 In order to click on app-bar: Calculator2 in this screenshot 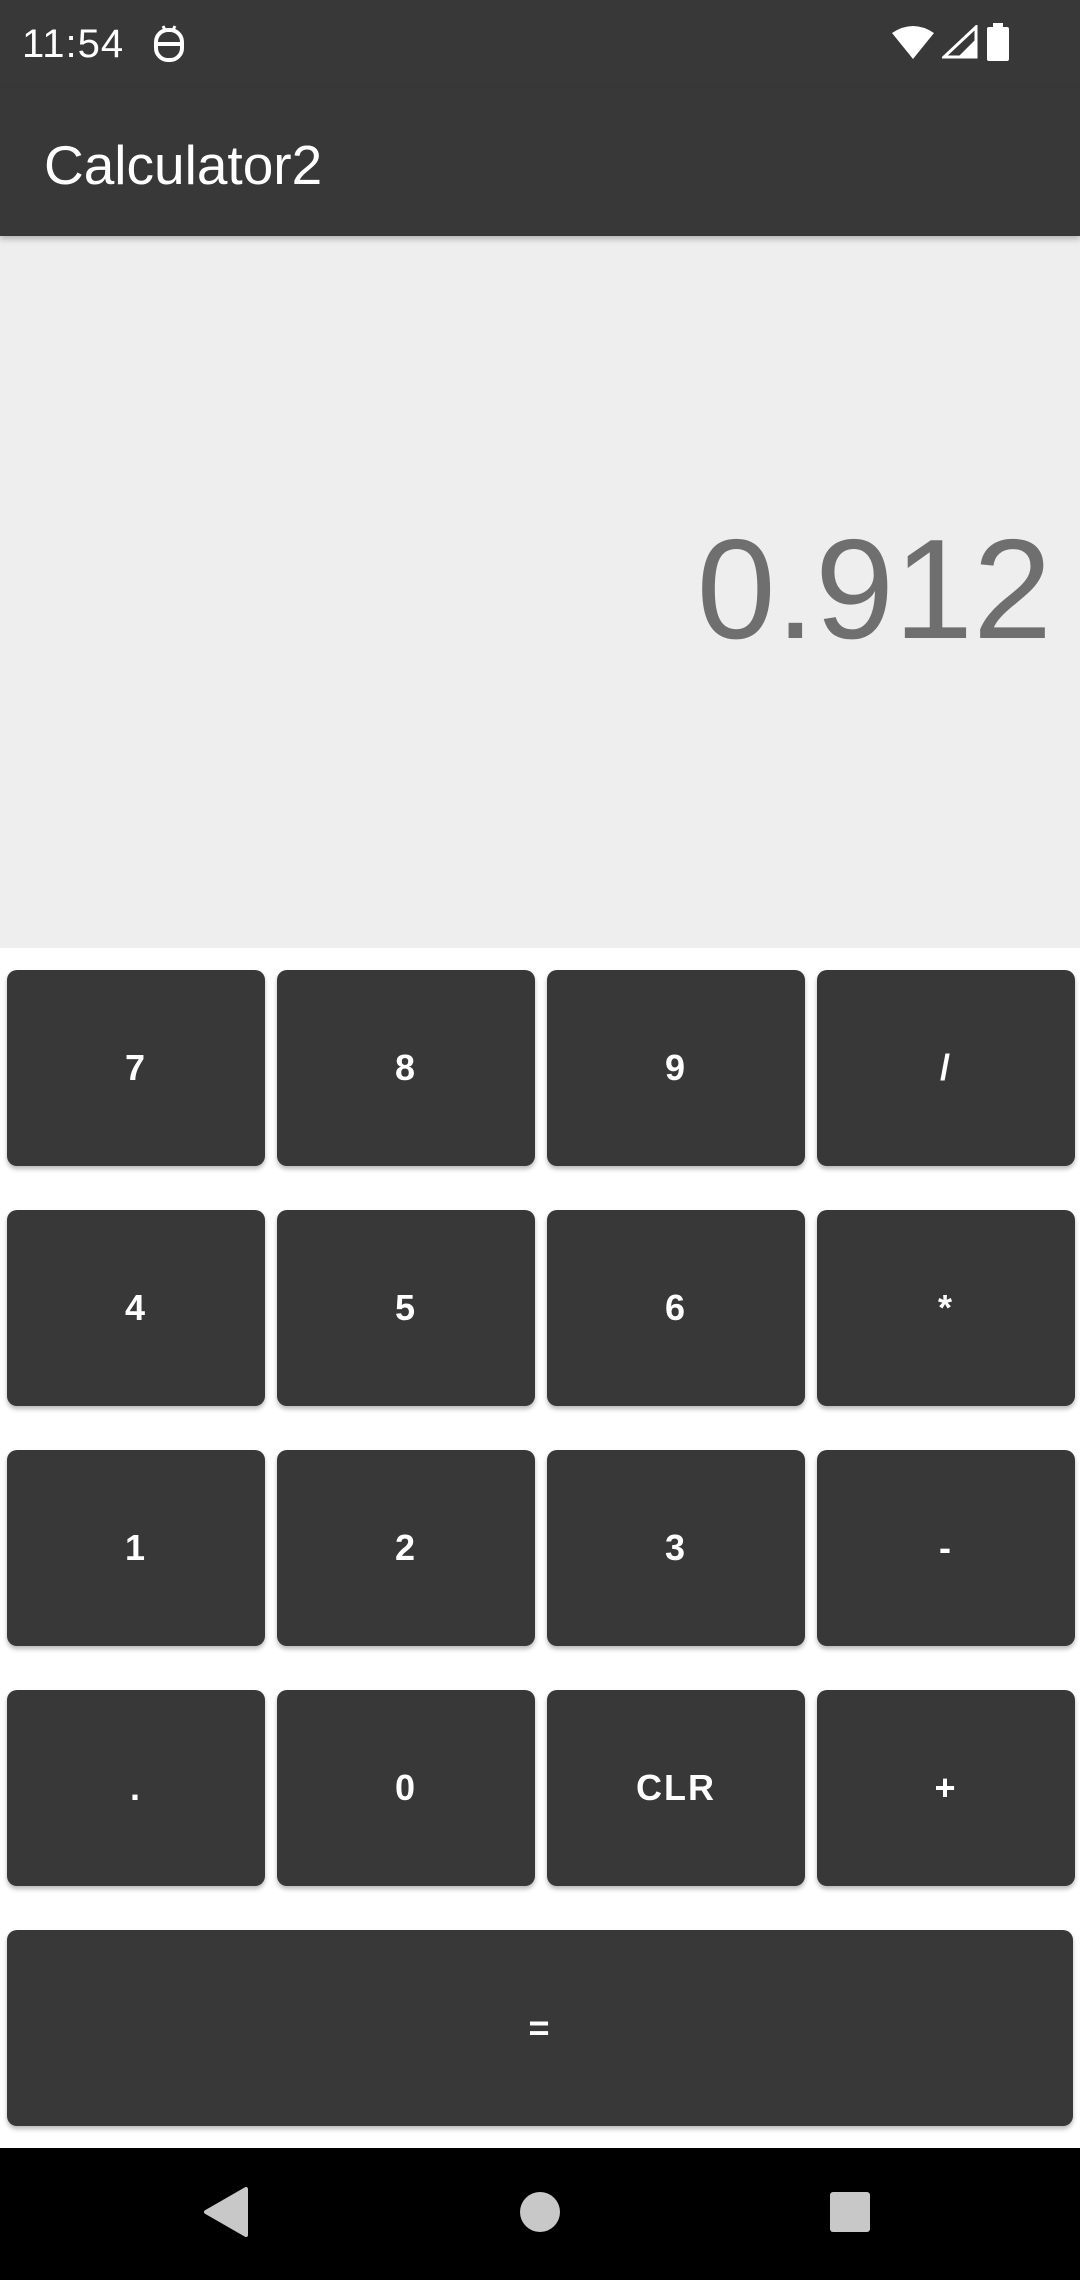, I will do `click(540, 162)`.